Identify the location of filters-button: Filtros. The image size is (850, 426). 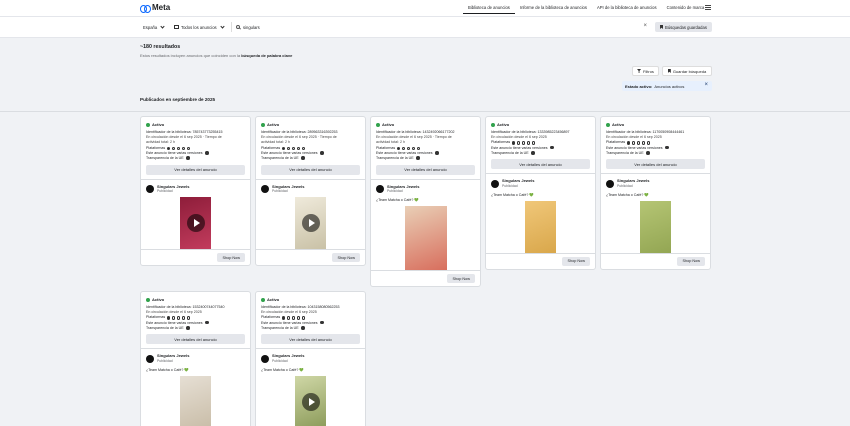
(645, 71).